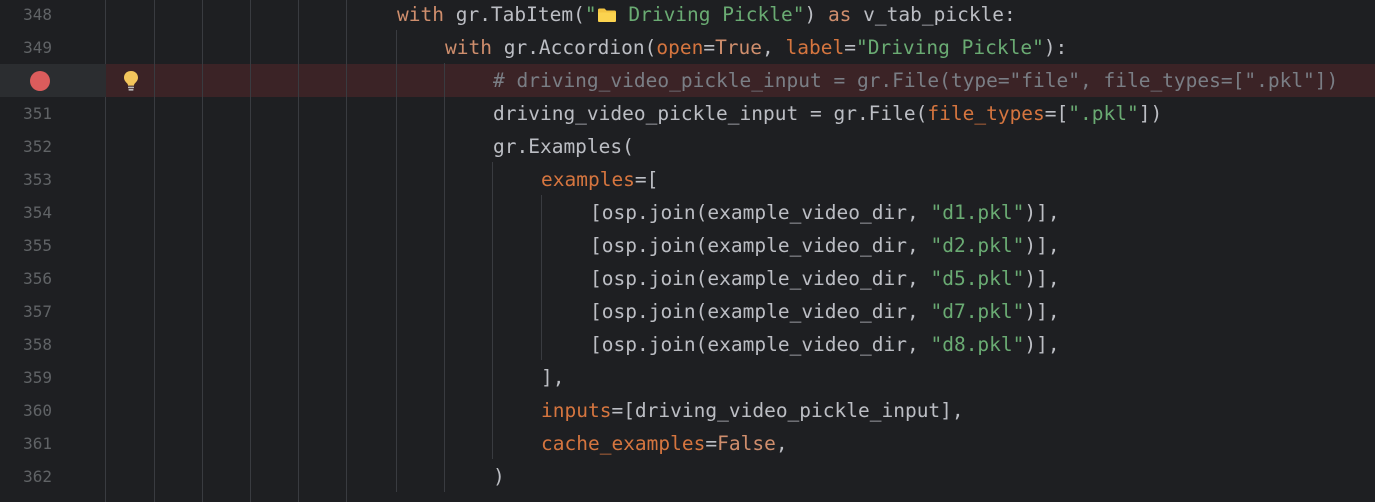  What do you see at coordinates (37, 476) in the screenshot?
I see `line-number: 362` at bounding box center [37, 476].